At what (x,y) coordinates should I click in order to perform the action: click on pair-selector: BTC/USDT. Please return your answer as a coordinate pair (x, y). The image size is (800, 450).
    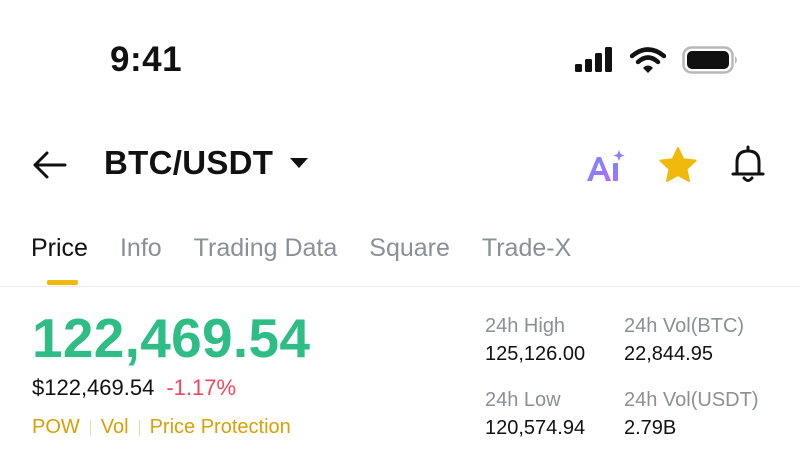
    Looking at the image, I should click on (206, 163).